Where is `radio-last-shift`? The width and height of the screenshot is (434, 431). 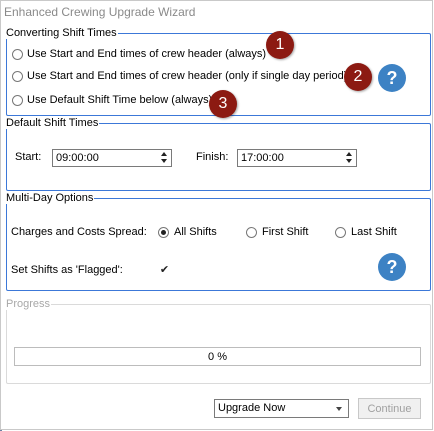 radio-last-shift is located at coordinates (340, 232).